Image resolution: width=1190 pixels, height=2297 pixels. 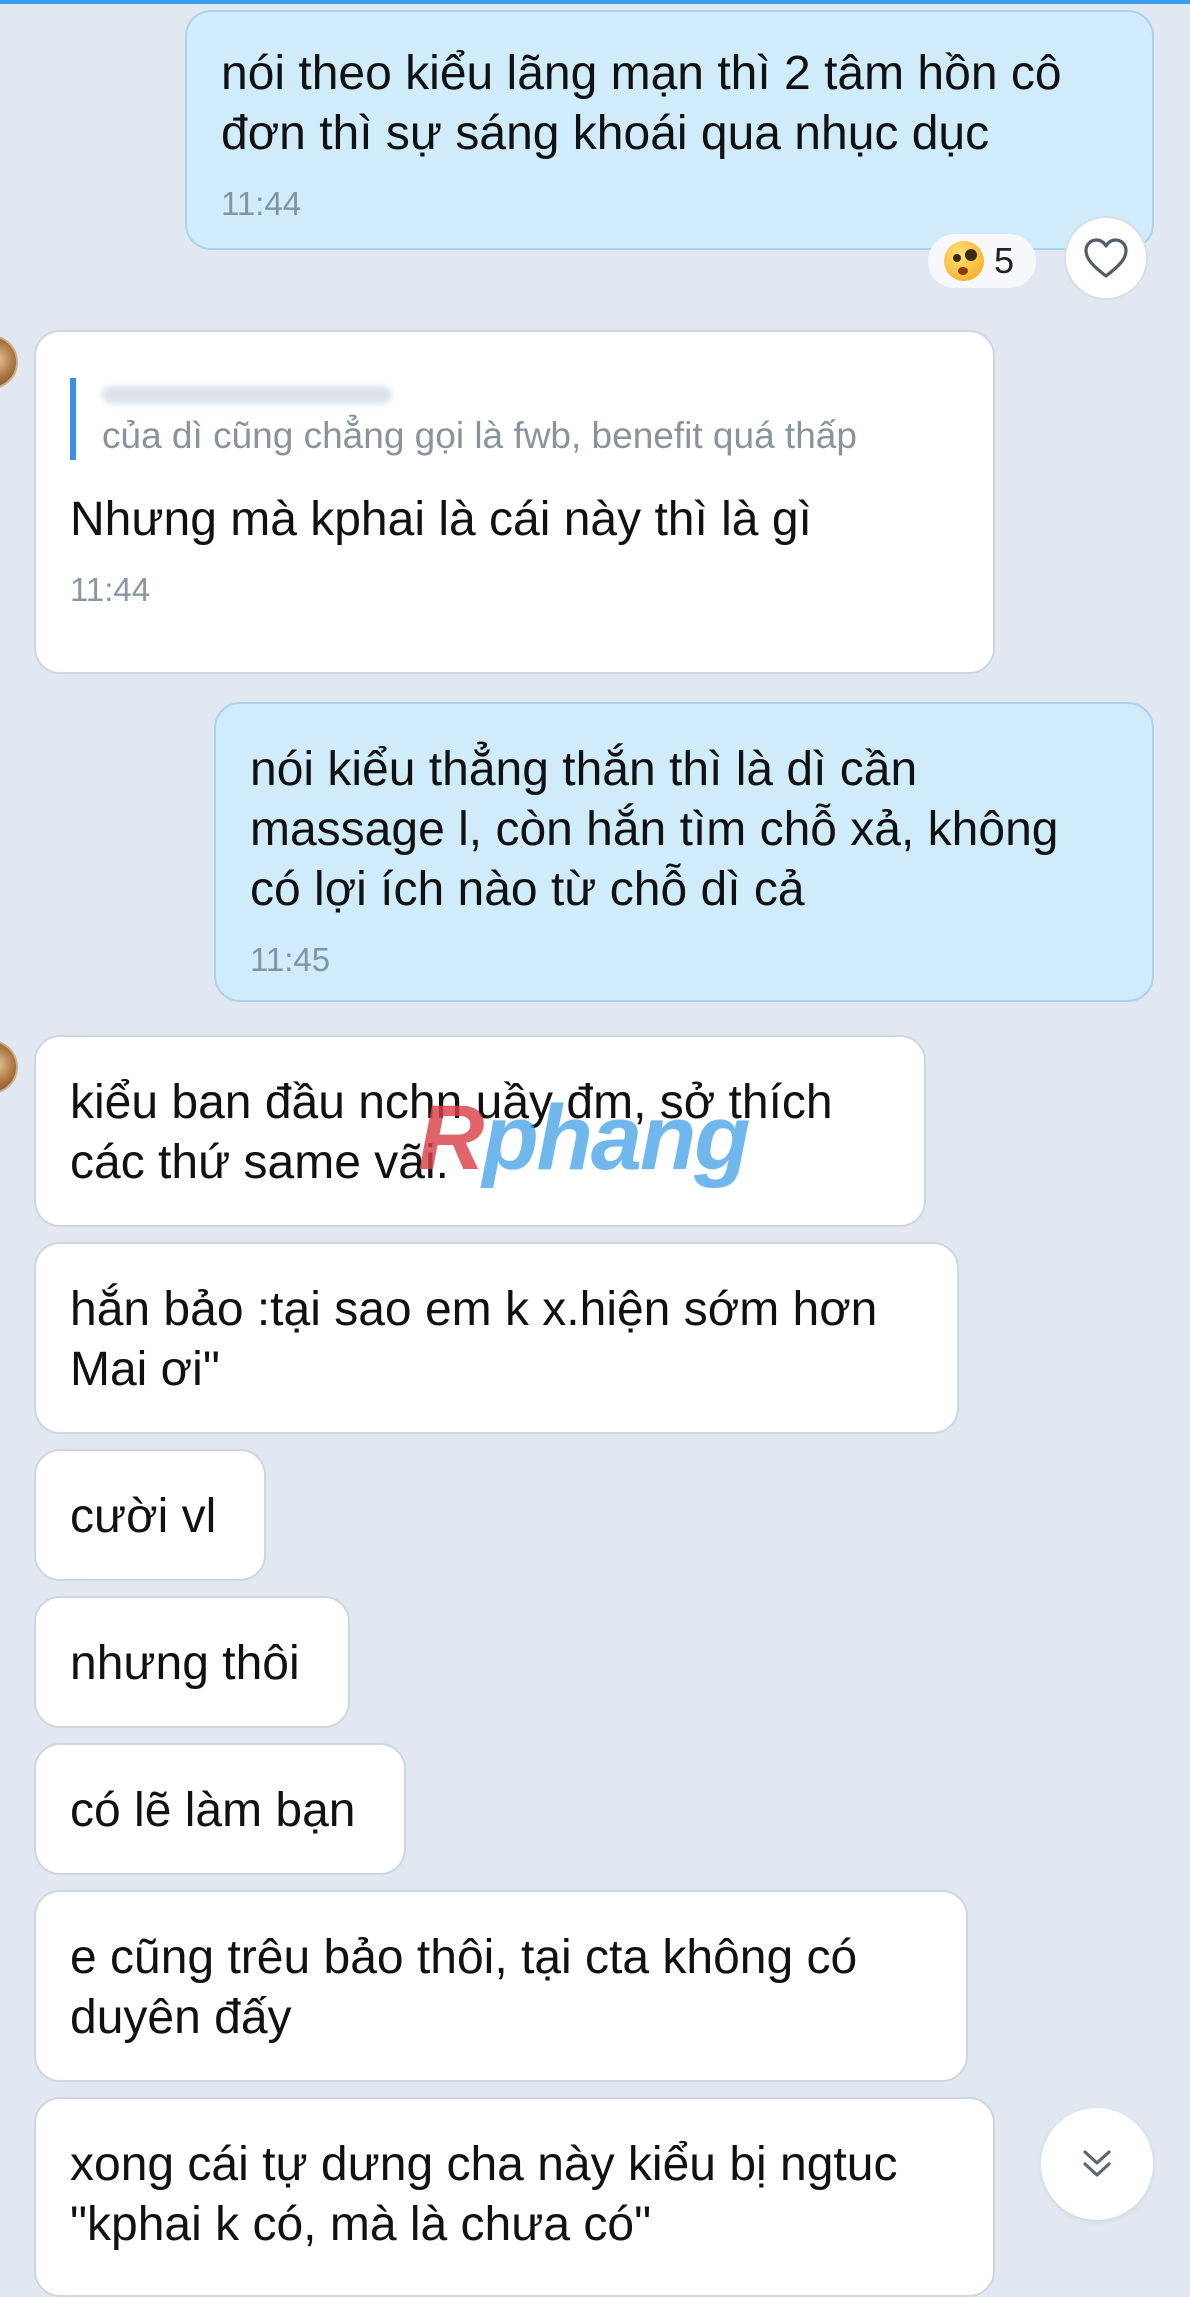 What do you see at coordinates (441, 519) in the screenshot?
I see `message-text: Nhưng mà kphai là cái này thì là gì` at bounding box center [441, 519].